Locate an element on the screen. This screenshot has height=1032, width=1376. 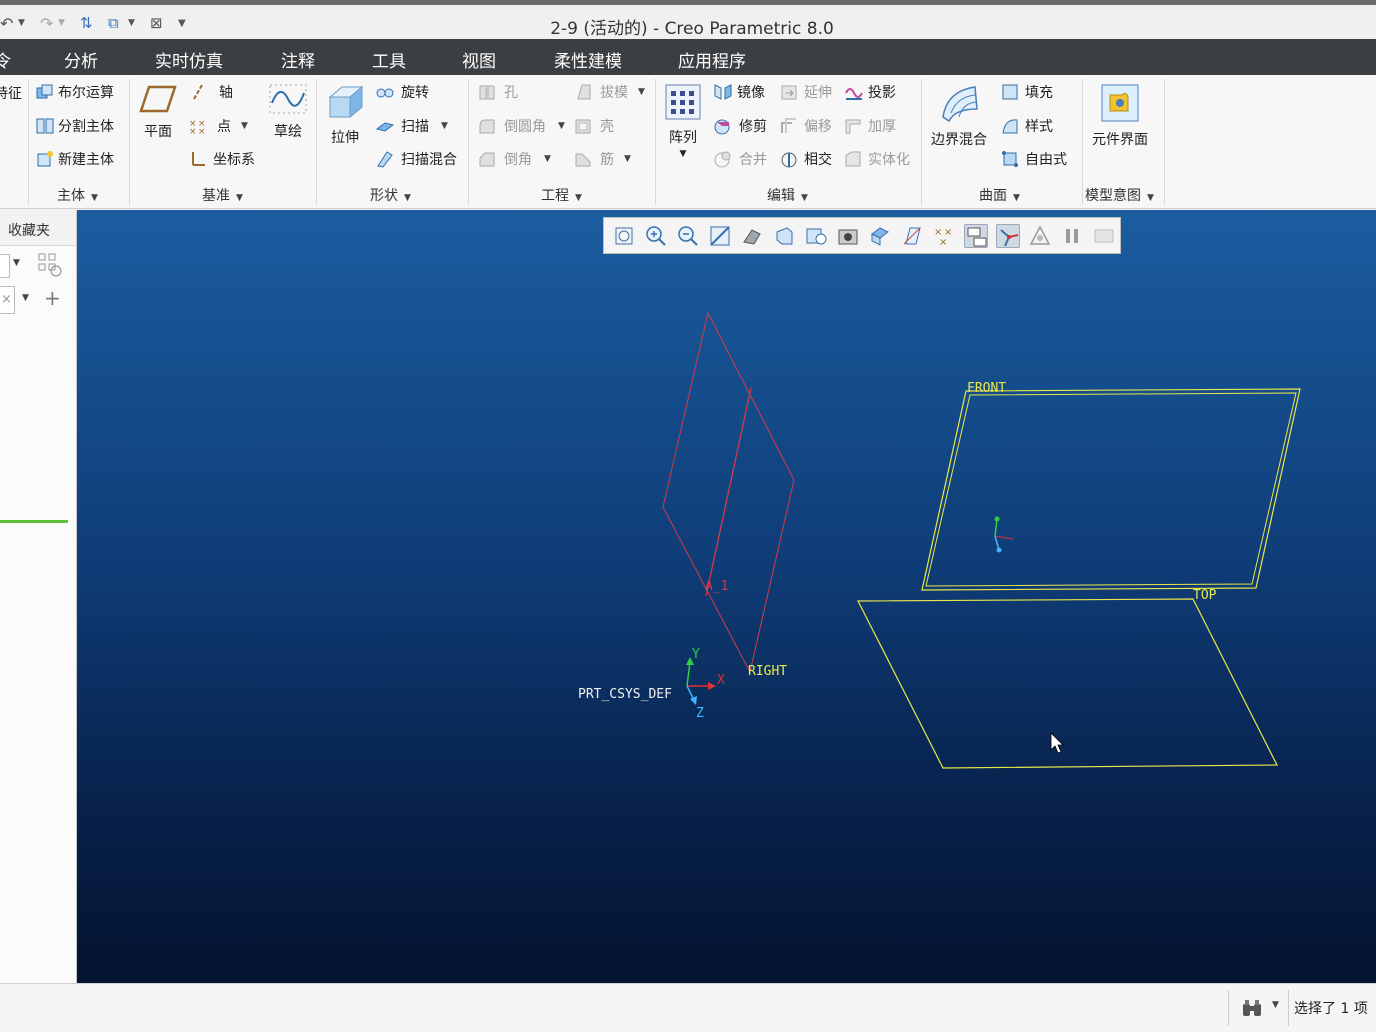
axis-a1-line is located at coordinates (728, 492).